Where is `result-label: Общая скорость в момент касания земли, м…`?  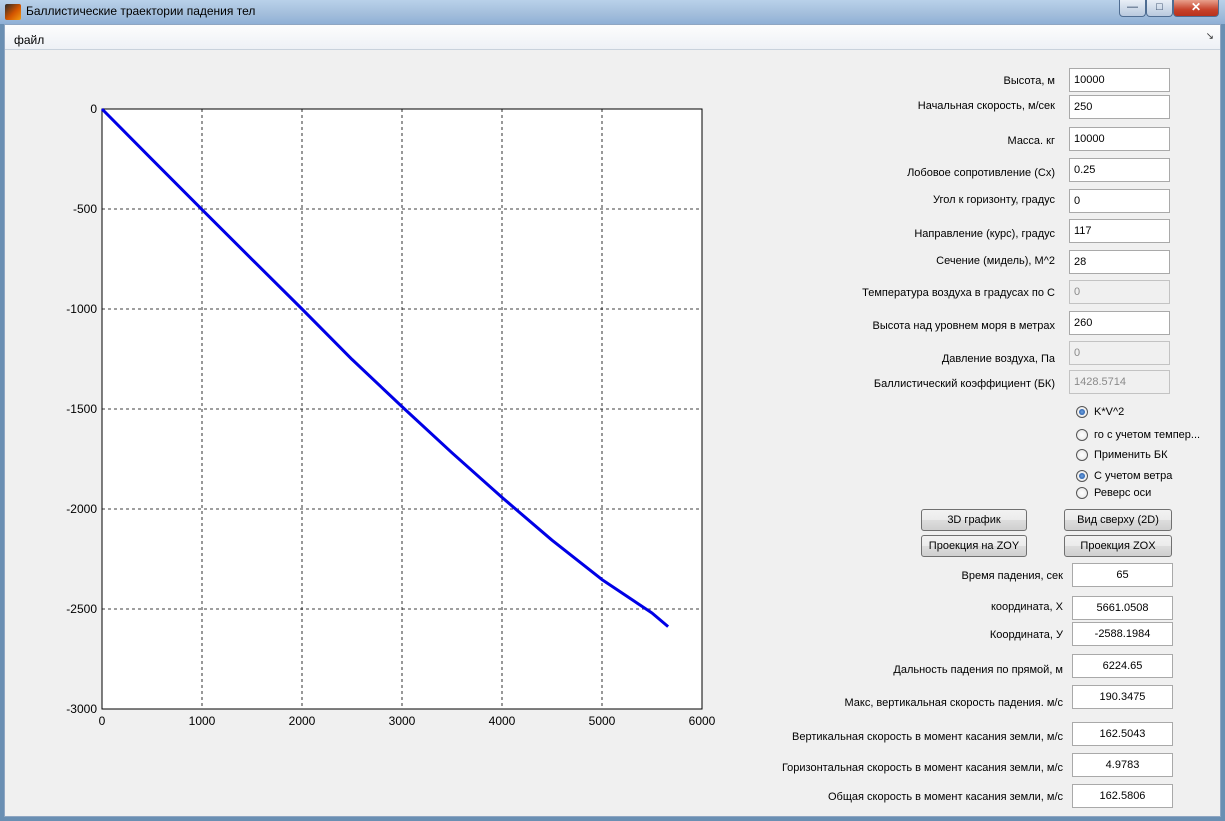
result-label: Общая скорость в момент касания земли, м… is located at coordinates (945, 797).